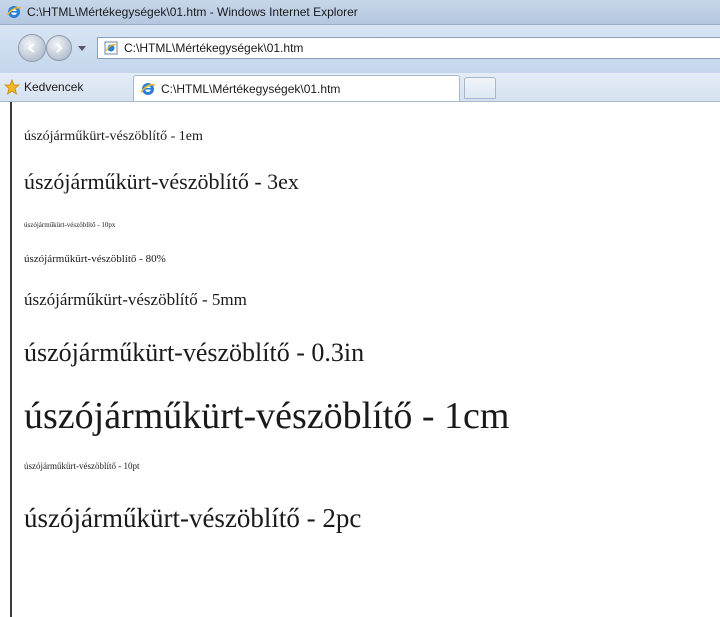 Image resolution: width=720 pixels, height=617 pixels. I want to click on forward-arrow-icon, so click(59, 48).